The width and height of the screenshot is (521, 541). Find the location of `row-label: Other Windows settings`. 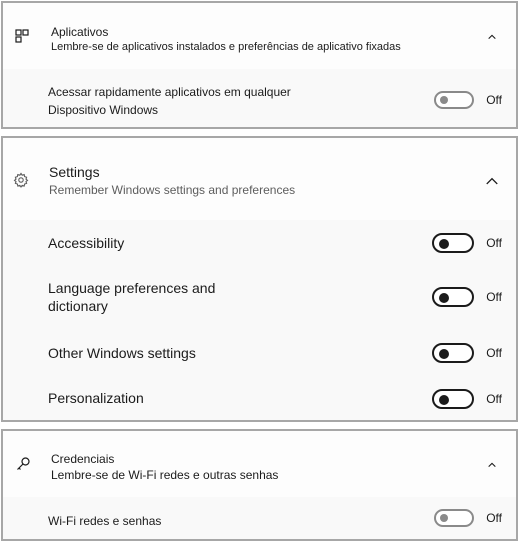

row-label: Other Windows settings is located at coordinates (122, 353).